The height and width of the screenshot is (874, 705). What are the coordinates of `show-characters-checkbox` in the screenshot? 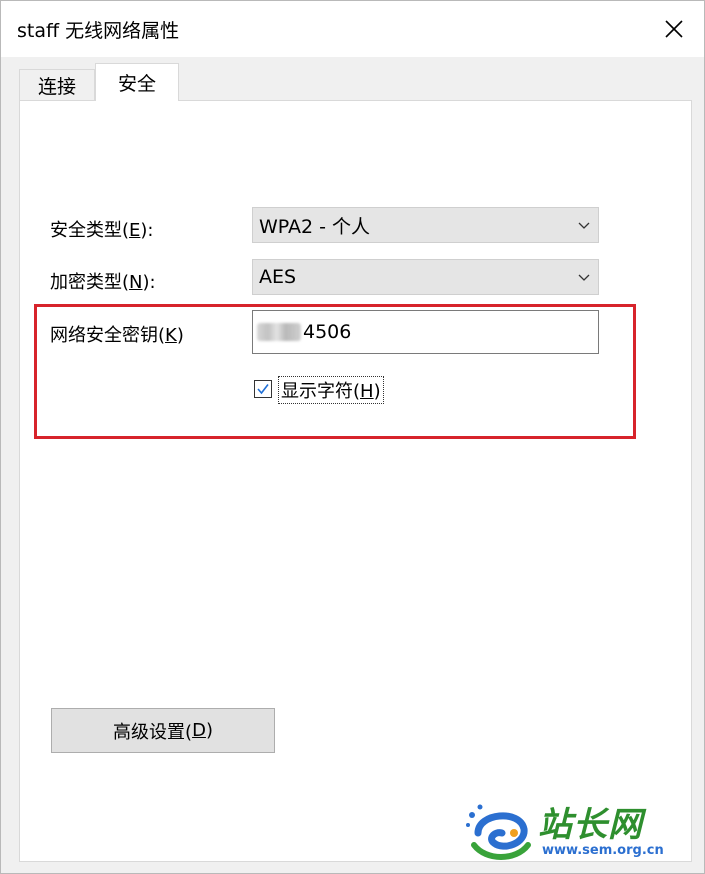 It's located at (263, 389).